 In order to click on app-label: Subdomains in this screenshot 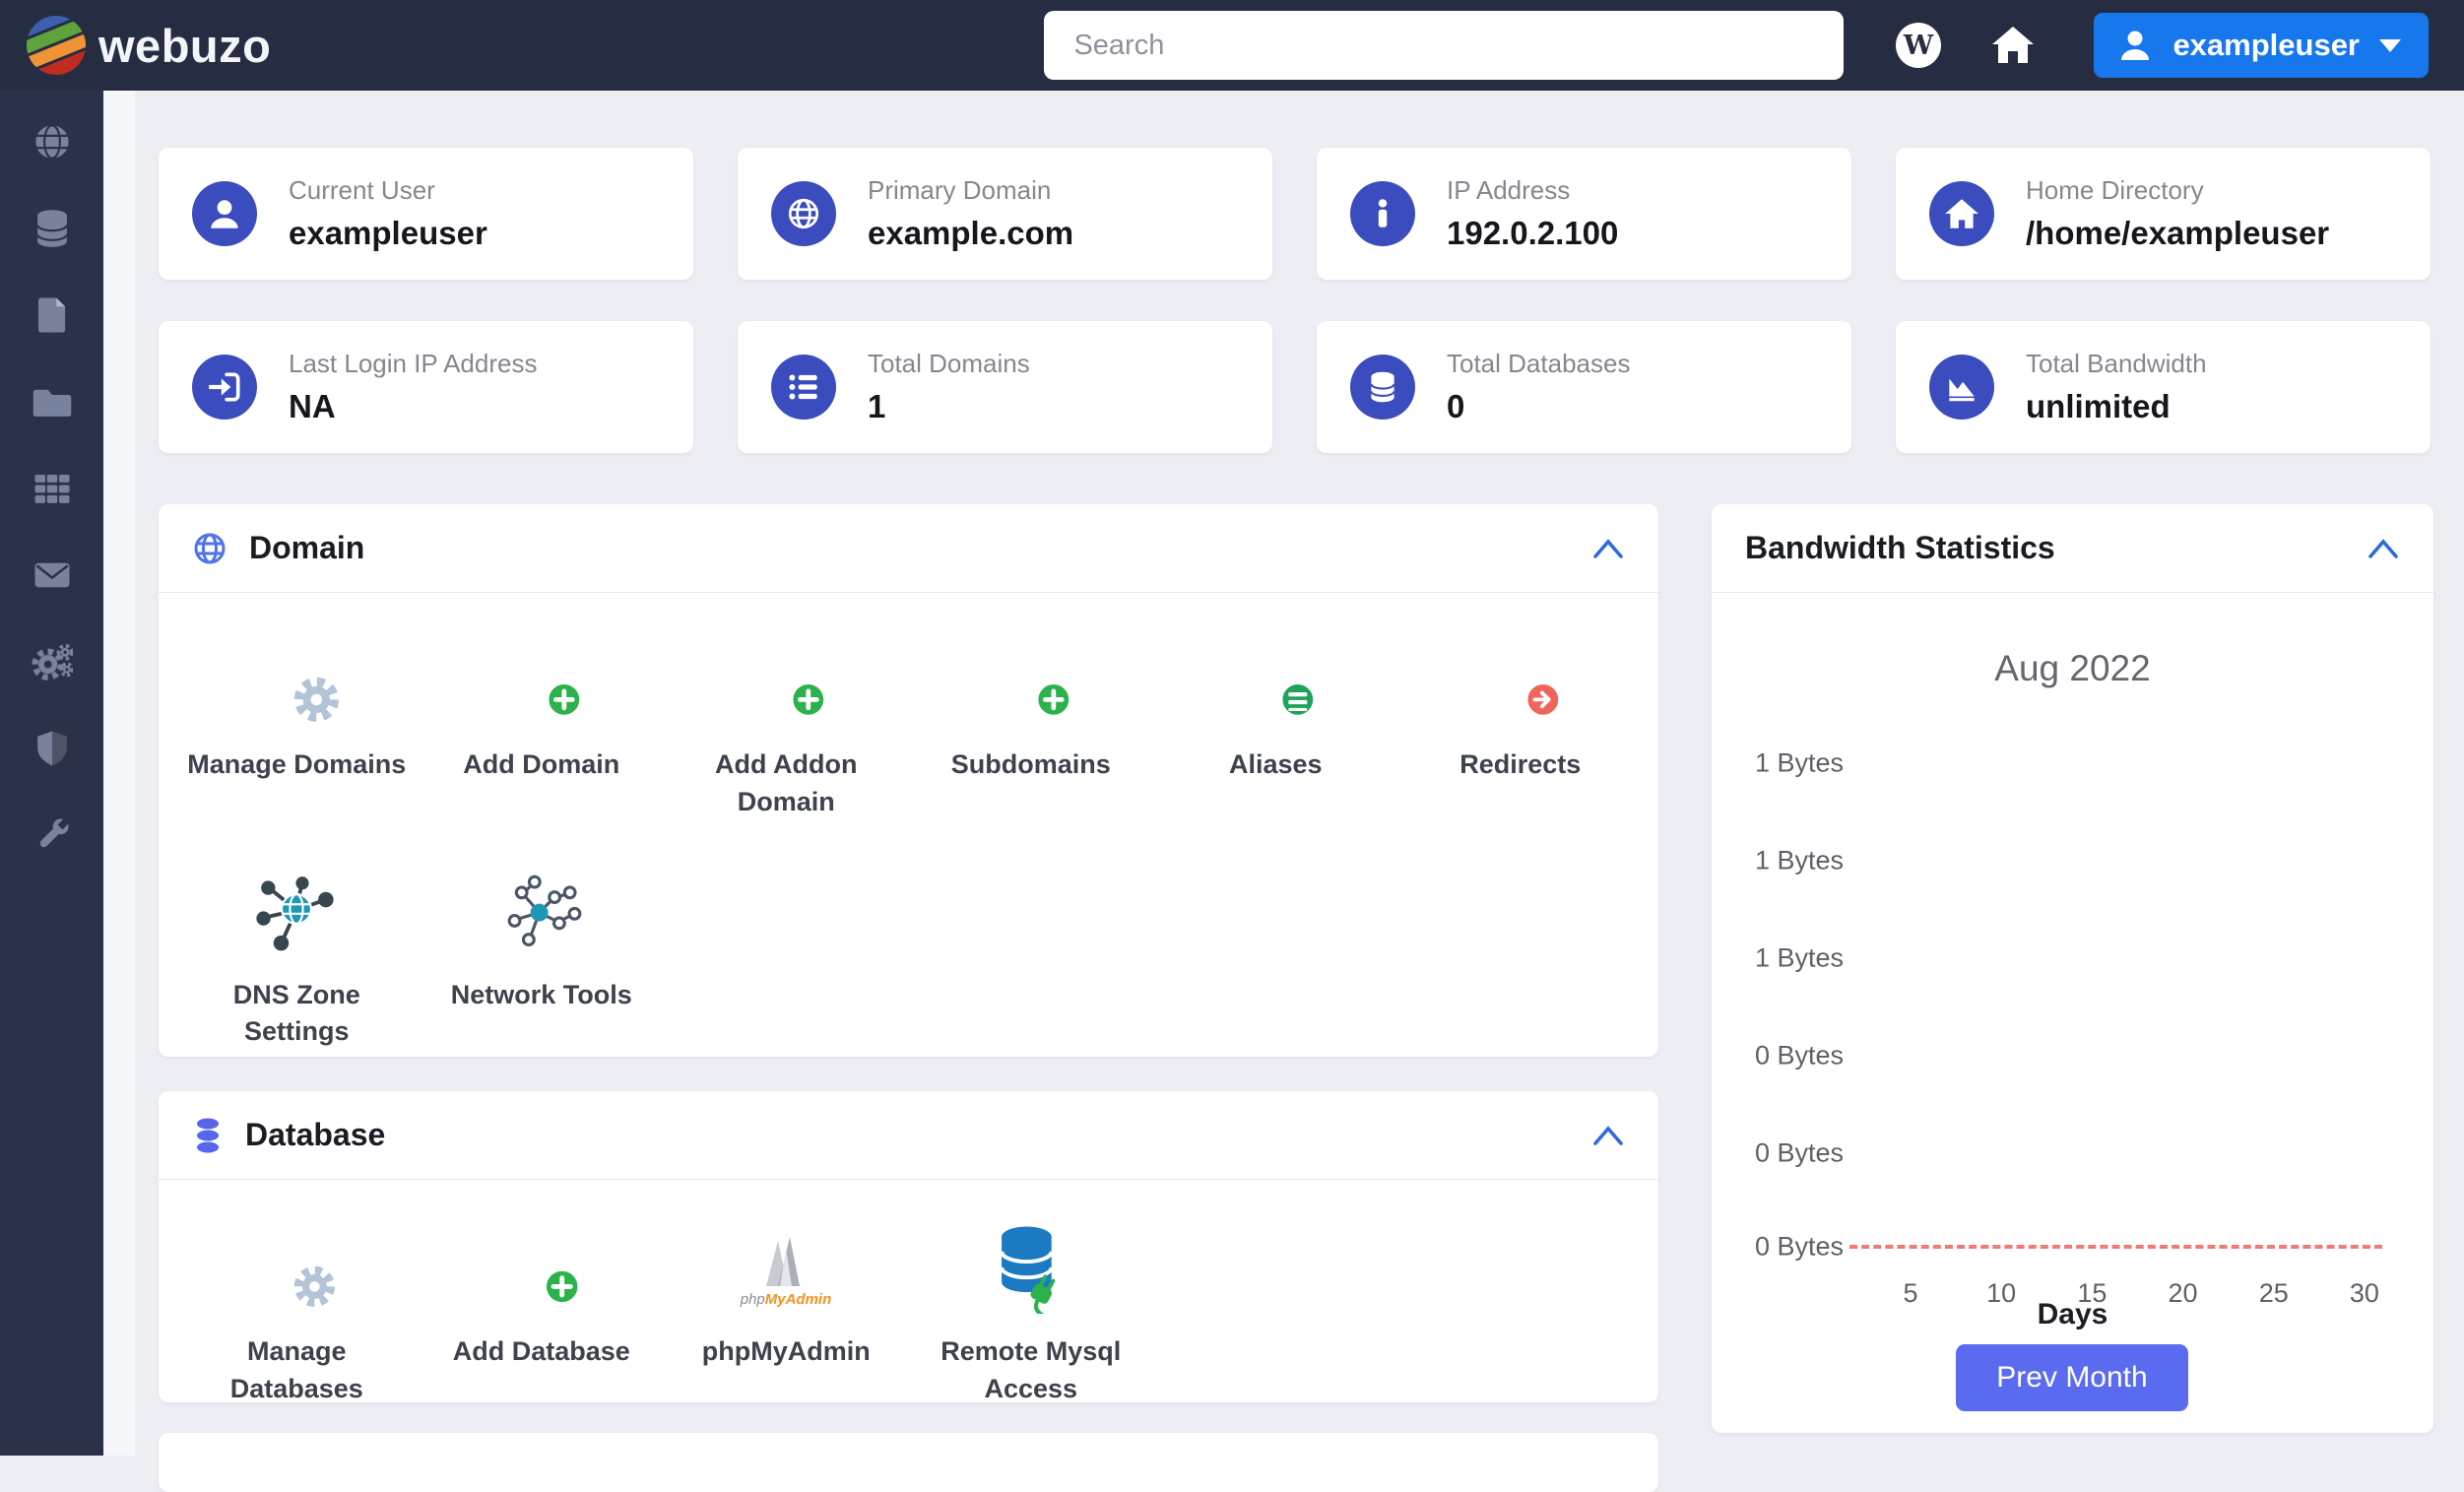, I will do `click(1031, 765)`.